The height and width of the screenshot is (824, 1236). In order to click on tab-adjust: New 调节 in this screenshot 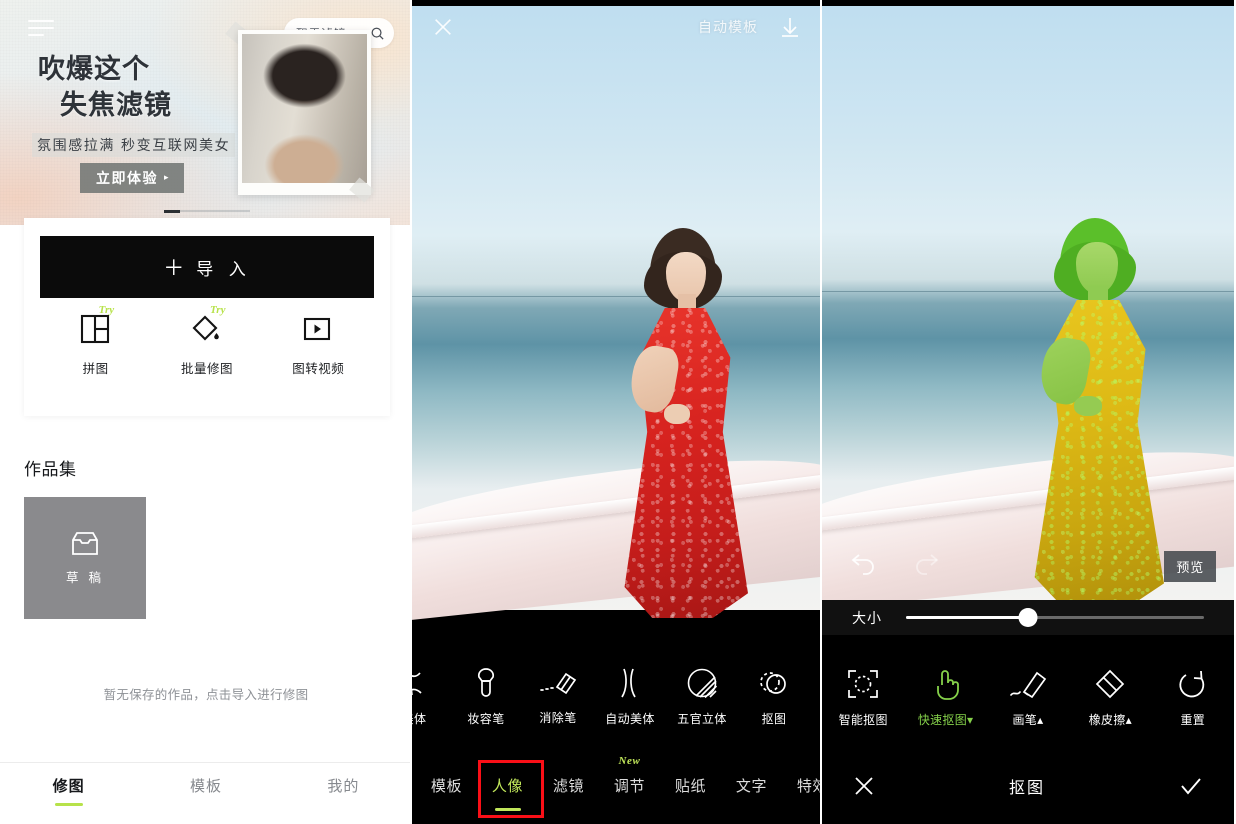, I will do `click(629, 775)`.